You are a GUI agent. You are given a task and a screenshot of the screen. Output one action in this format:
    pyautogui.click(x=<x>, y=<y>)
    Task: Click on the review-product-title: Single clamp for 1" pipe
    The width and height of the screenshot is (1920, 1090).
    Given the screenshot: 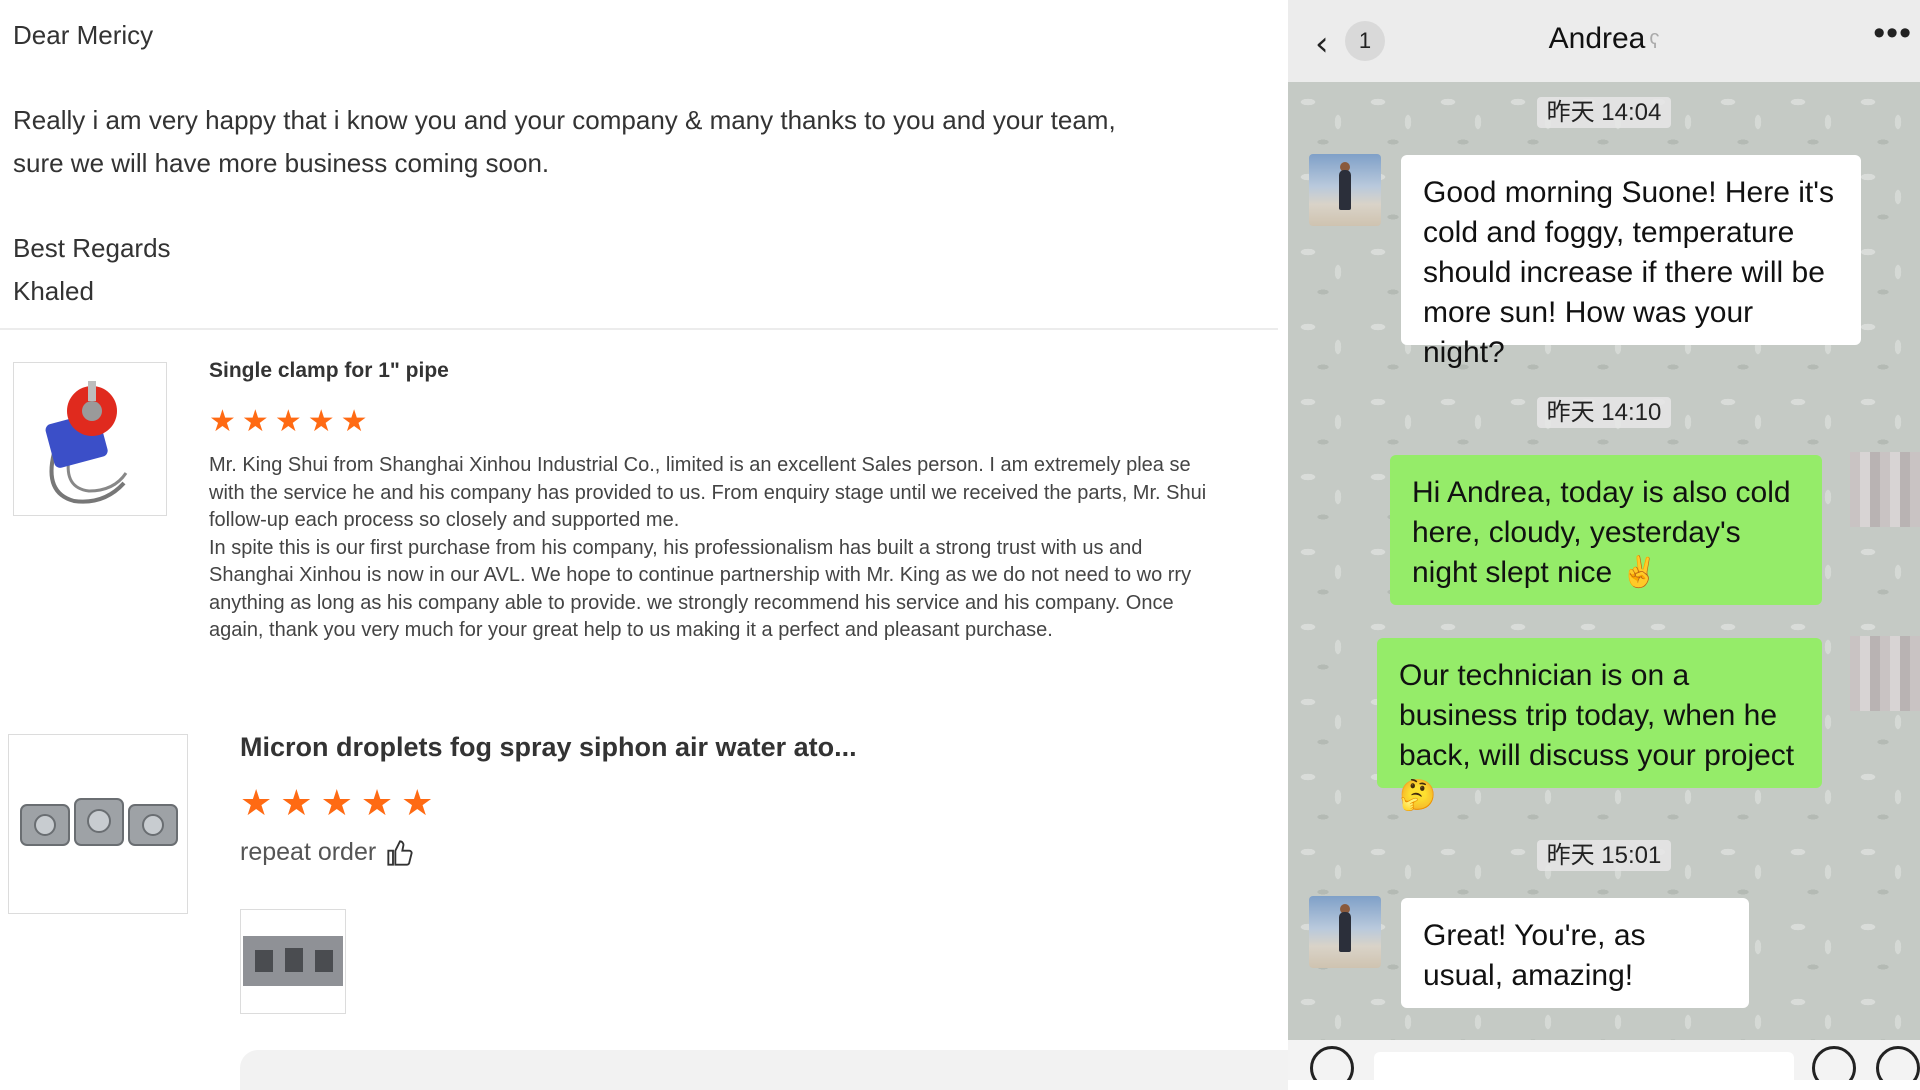 What is the action you would take?
    pyautogui.click(x=329, y=371)
    